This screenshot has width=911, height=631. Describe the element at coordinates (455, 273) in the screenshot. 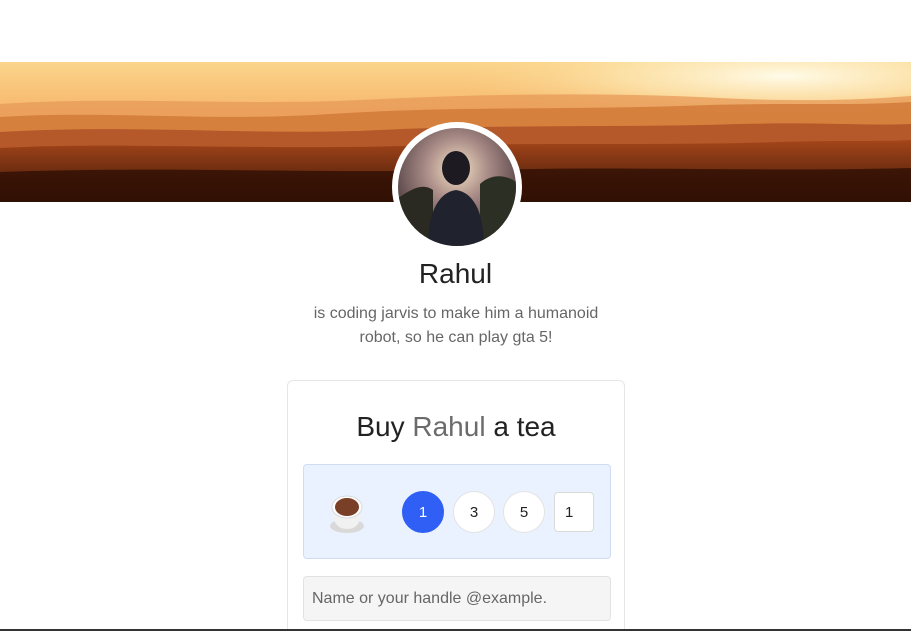

I see `profile-name: Rahul` at that location.